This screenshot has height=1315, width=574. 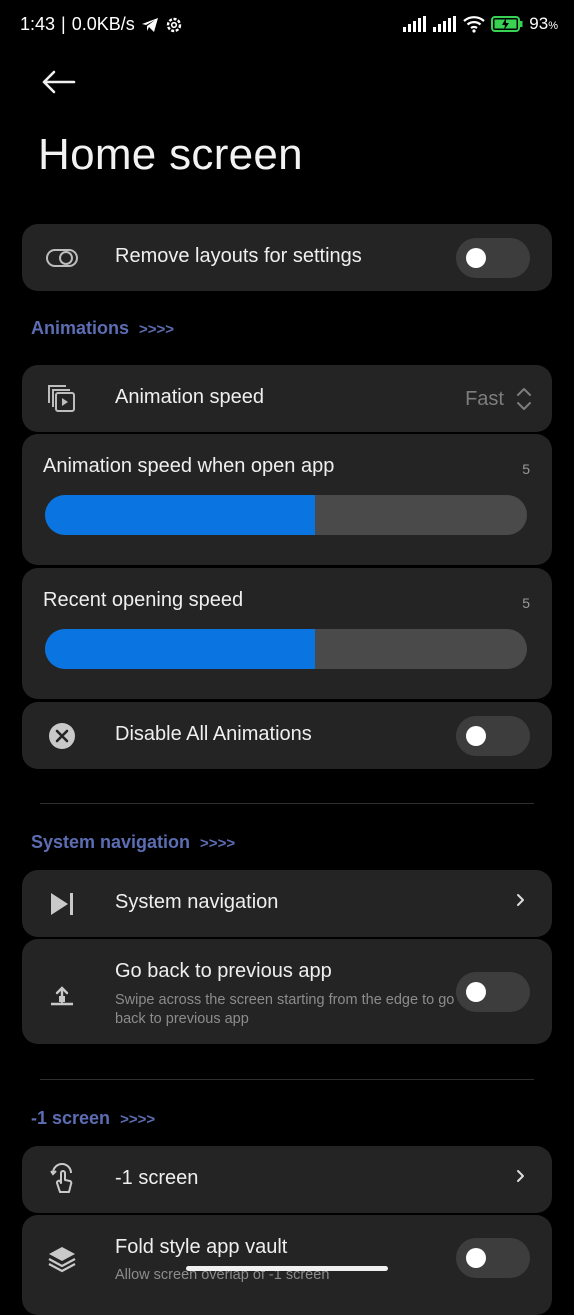 I want to click on status-time: 1:43, so click(x=38, y=24).